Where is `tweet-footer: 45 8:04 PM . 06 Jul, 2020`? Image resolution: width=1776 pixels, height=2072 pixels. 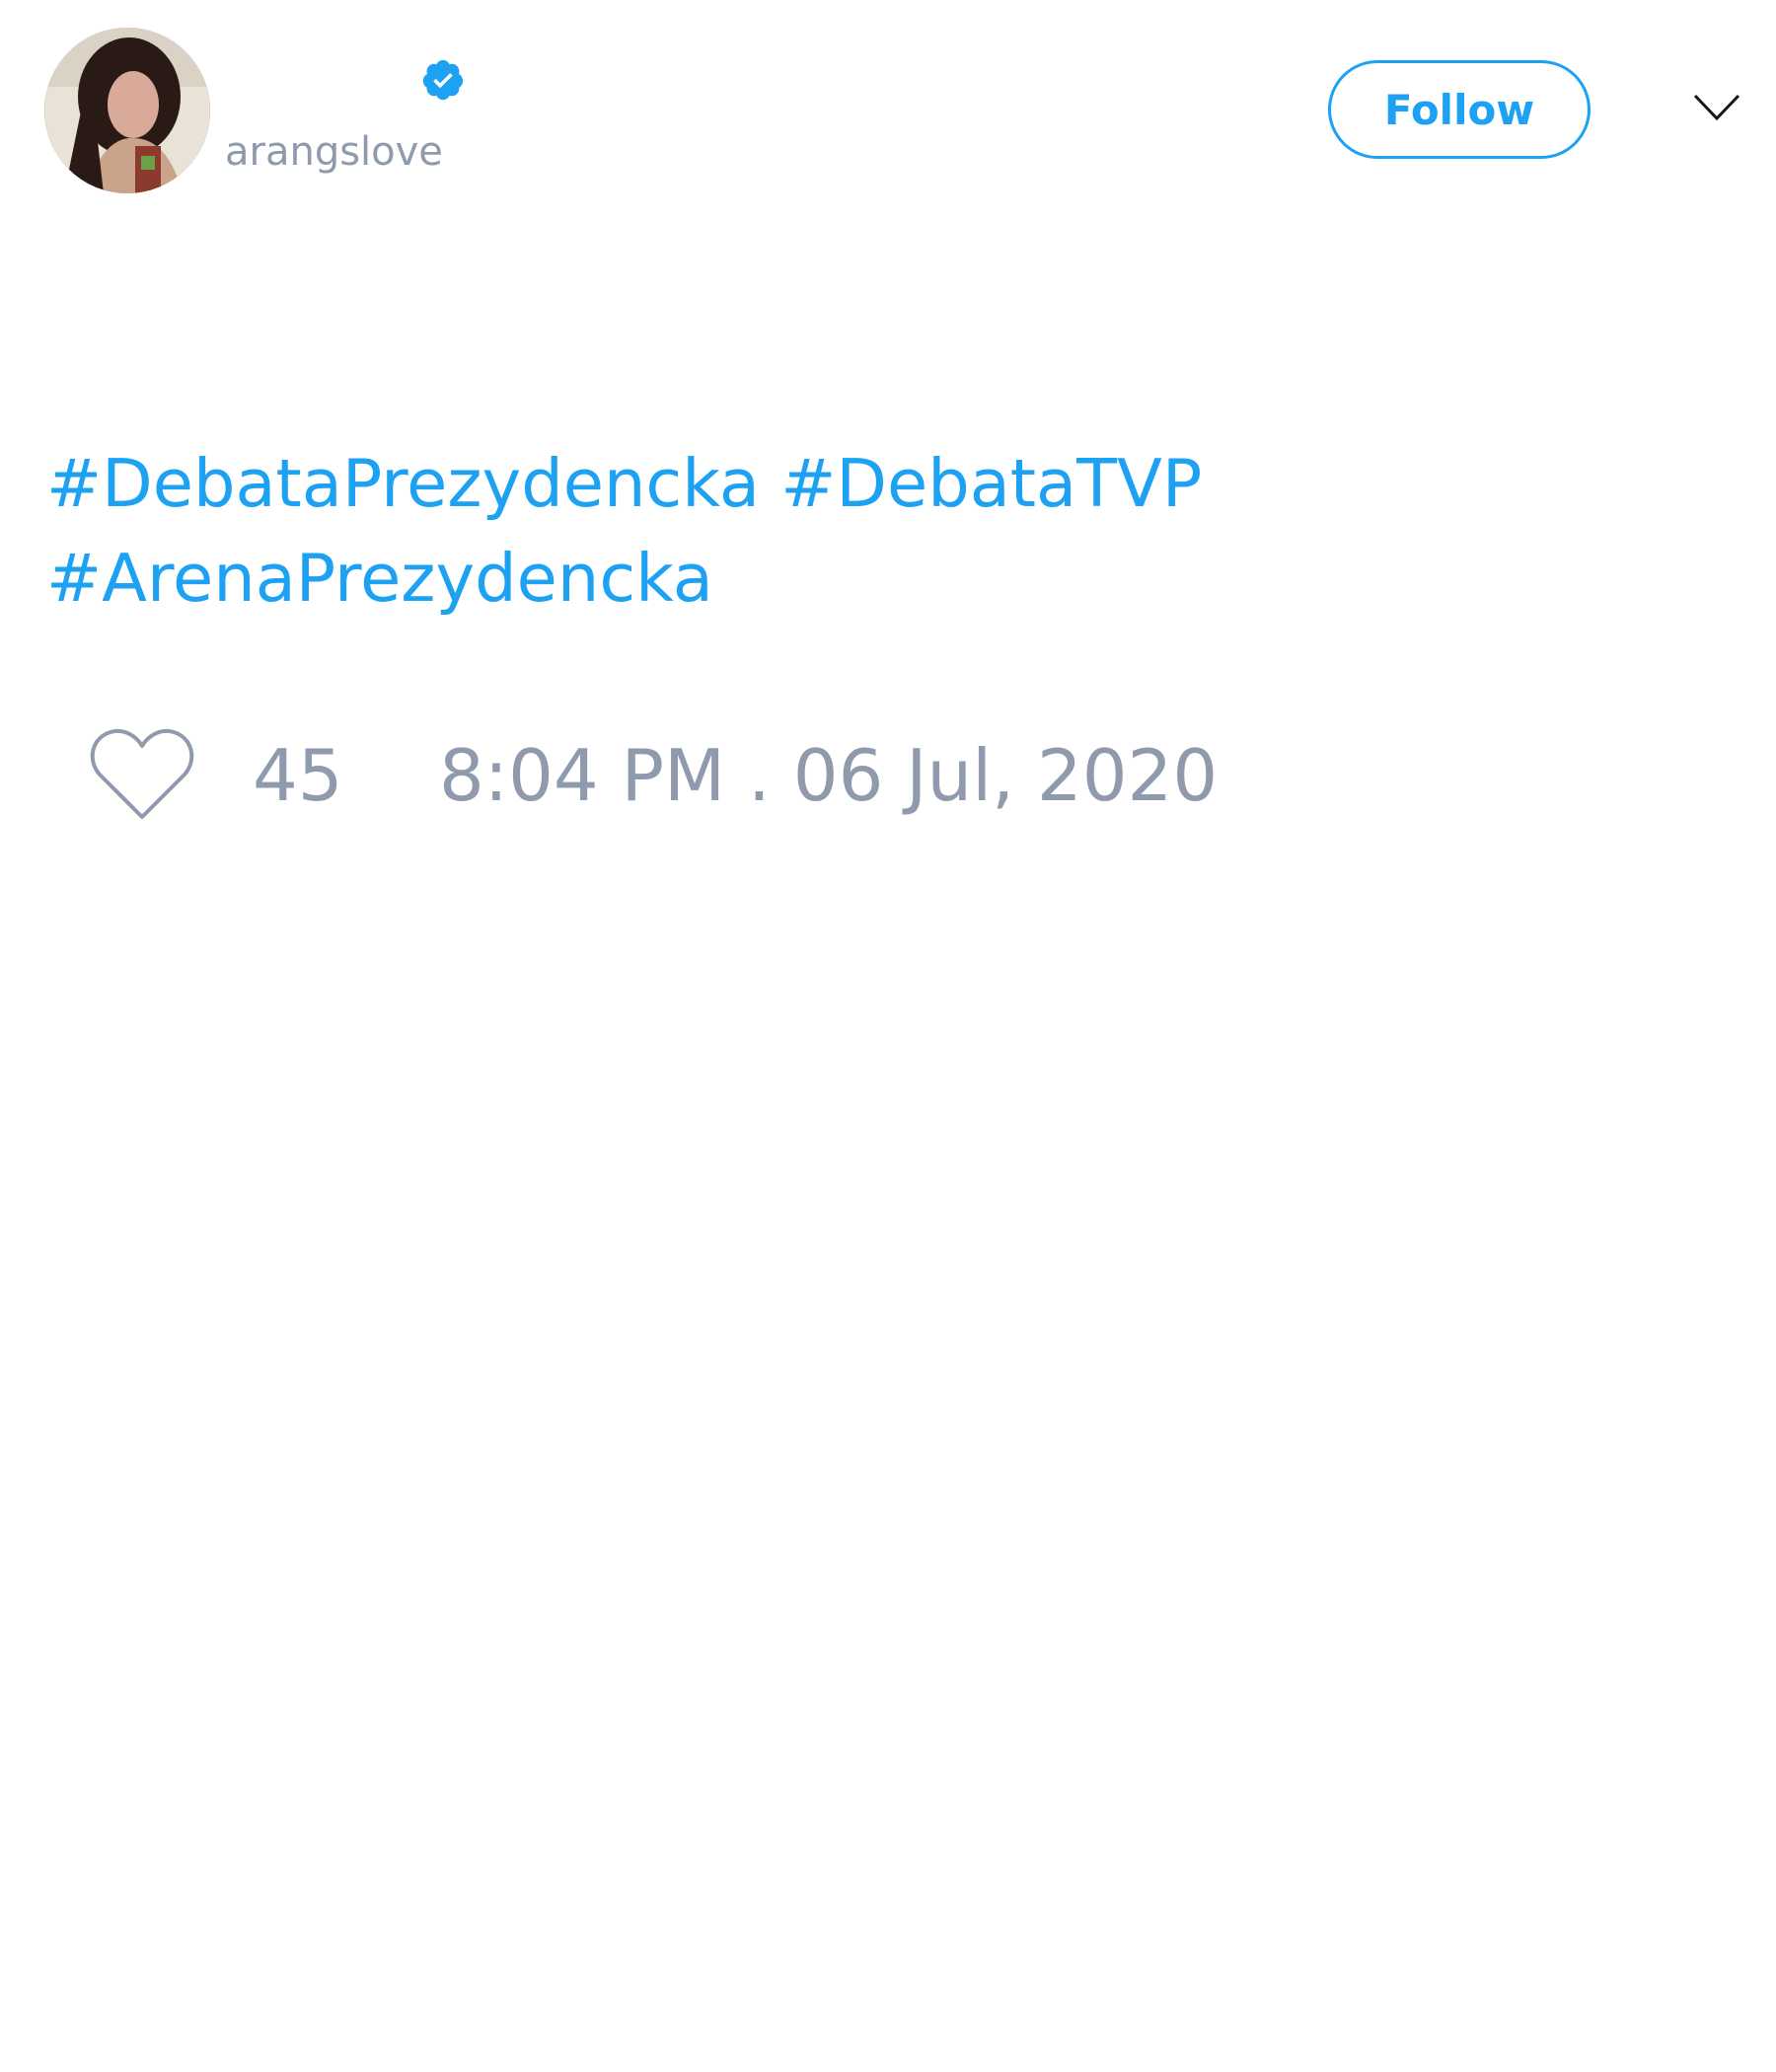 tweet-footer: 45 8:04 PM . 06 Jul, 2020 is located at coordinates (780, 776).